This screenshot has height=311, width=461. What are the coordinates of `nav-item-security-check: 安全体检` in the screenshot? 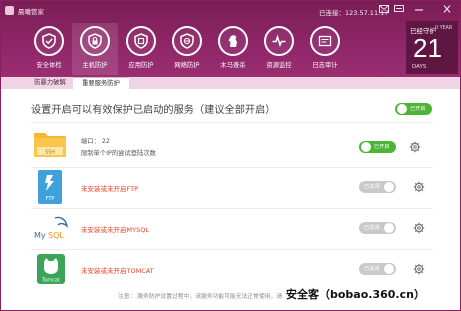 It's located at (49, 49).